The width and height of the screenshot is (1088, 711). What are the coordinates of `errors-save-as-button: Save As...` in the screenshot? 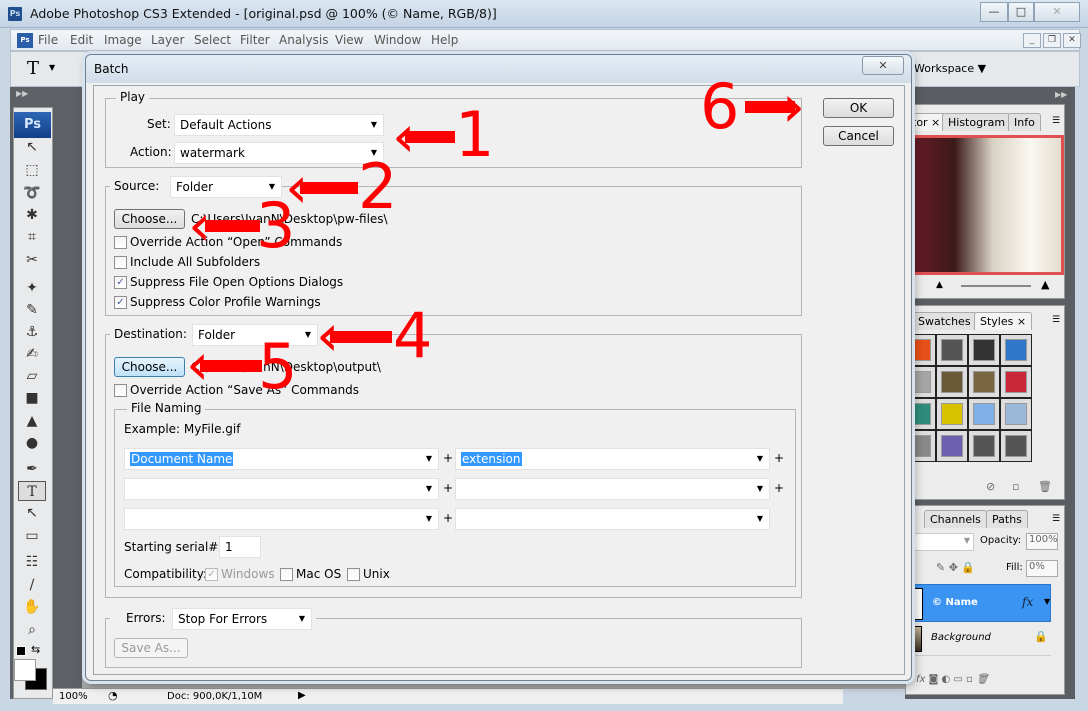 It's located at (151, 648).